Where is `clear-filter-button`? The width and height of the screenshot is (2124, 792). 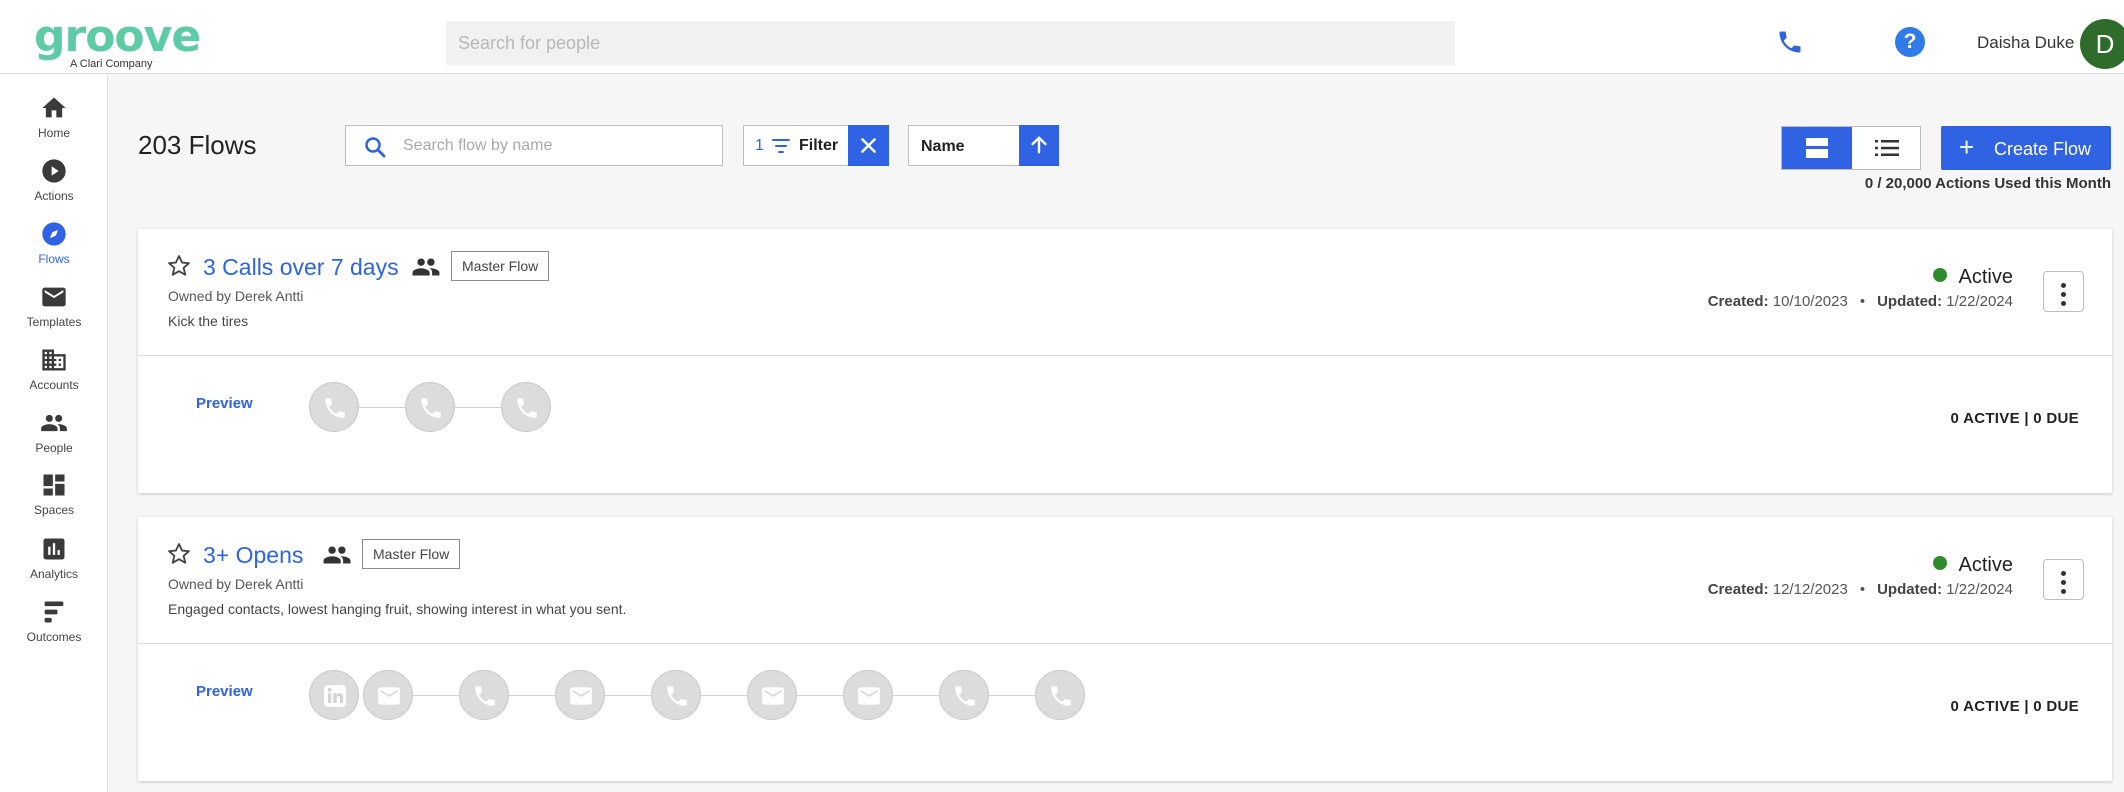 clear-filter-button is located at coordinates (868, 145).